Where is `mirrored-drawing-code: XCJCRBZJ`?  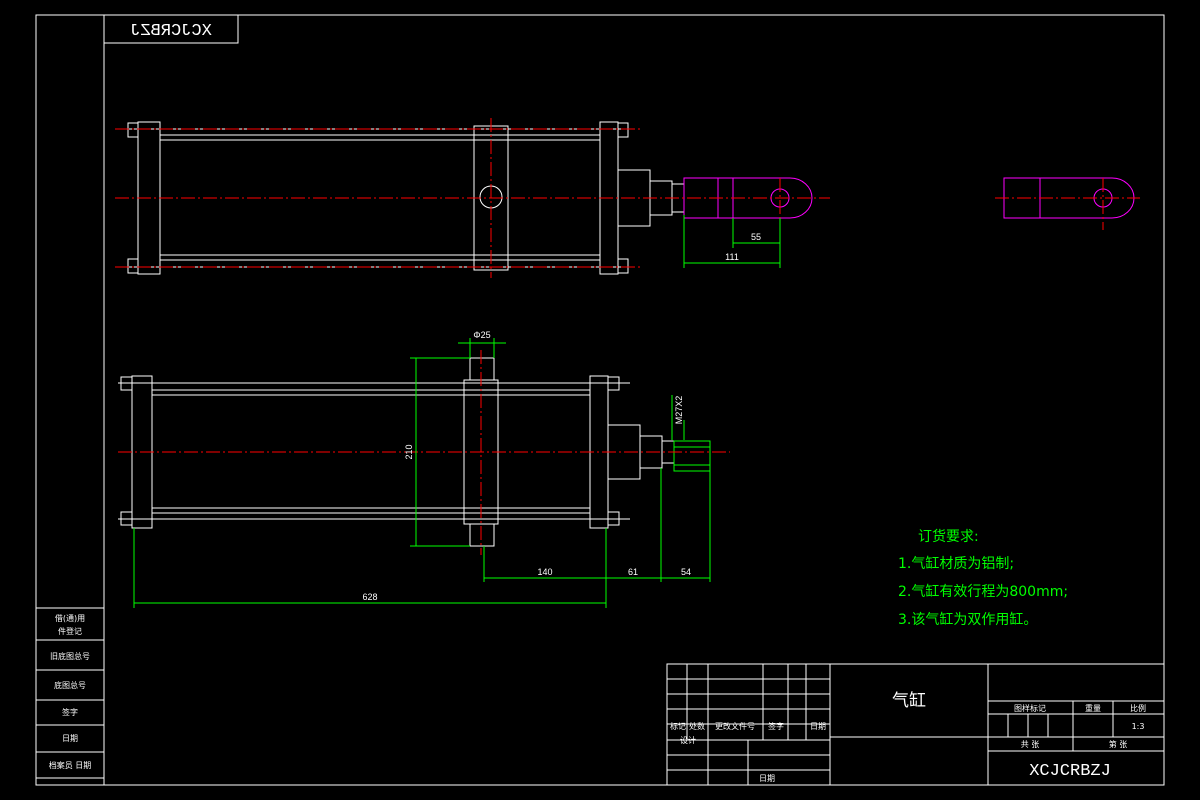 mirrored-drawing-code: XCJCRBZJ is located at coordinates (171, 31).